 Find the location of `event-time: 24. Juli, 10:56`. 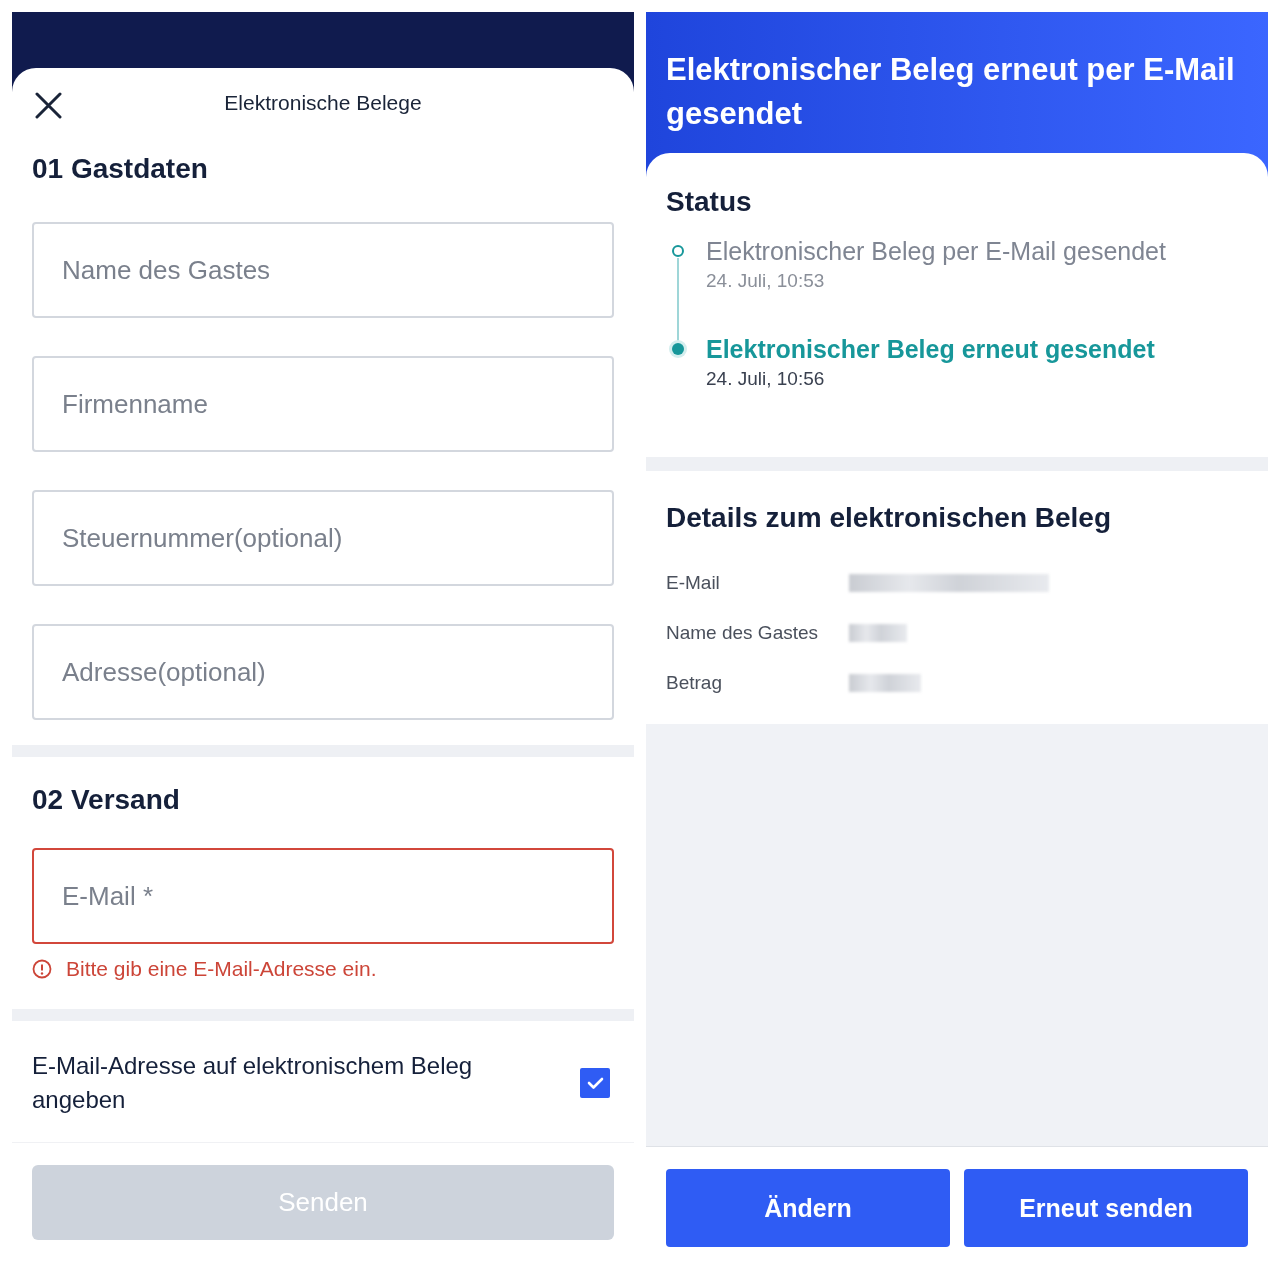

event-time: 24. Juli, 10:56 is located at coordinates (766, 379).